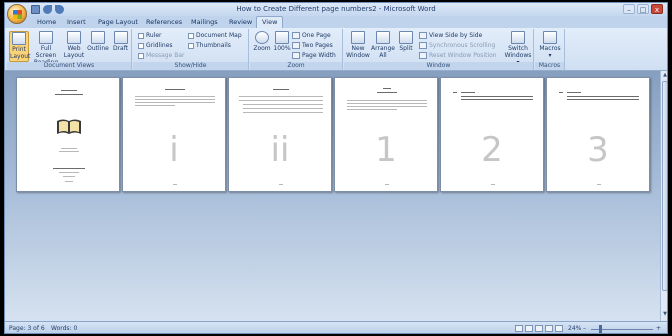 Image resolution: width=672 pixels, height=336 pixels. What do you see at coordinates (98, 48) in the screenshot?
I see `outline-label: Outline` at bounding box center [98, 48].